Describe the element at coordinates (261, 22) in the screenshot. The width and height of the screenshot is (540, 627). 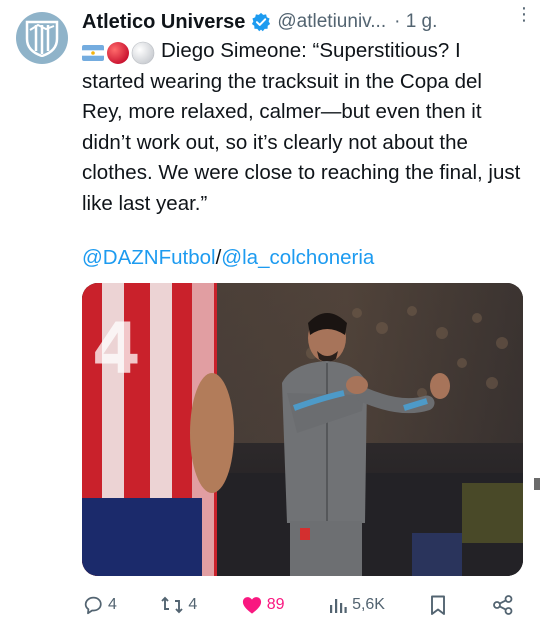
I see `verified-badge-icon` at that location.